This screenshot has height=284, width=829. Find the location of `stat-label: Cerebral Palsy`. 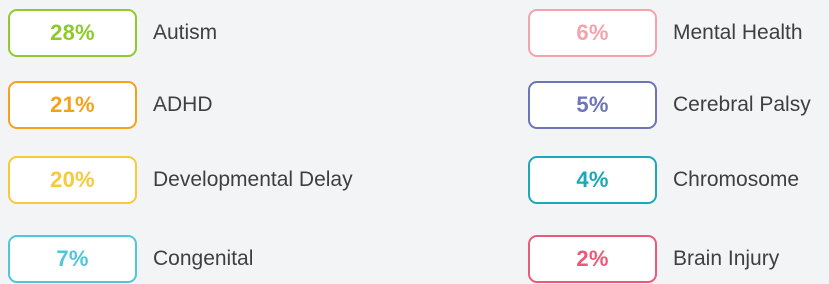

stat-label: Cerebral Palsy is located at coordinates (742, 104).